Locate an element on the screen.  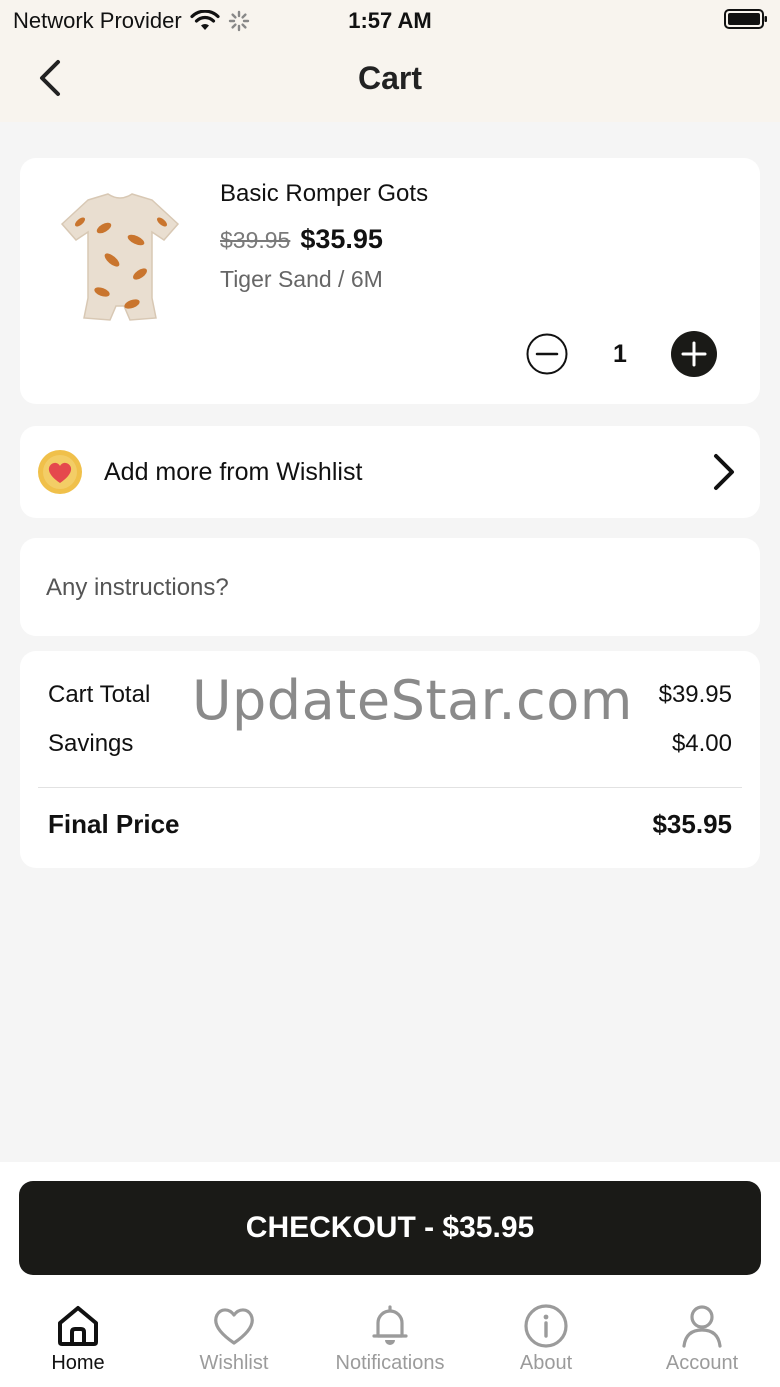
tab-notifications: Notifications is located at coordinates (390, 1338).